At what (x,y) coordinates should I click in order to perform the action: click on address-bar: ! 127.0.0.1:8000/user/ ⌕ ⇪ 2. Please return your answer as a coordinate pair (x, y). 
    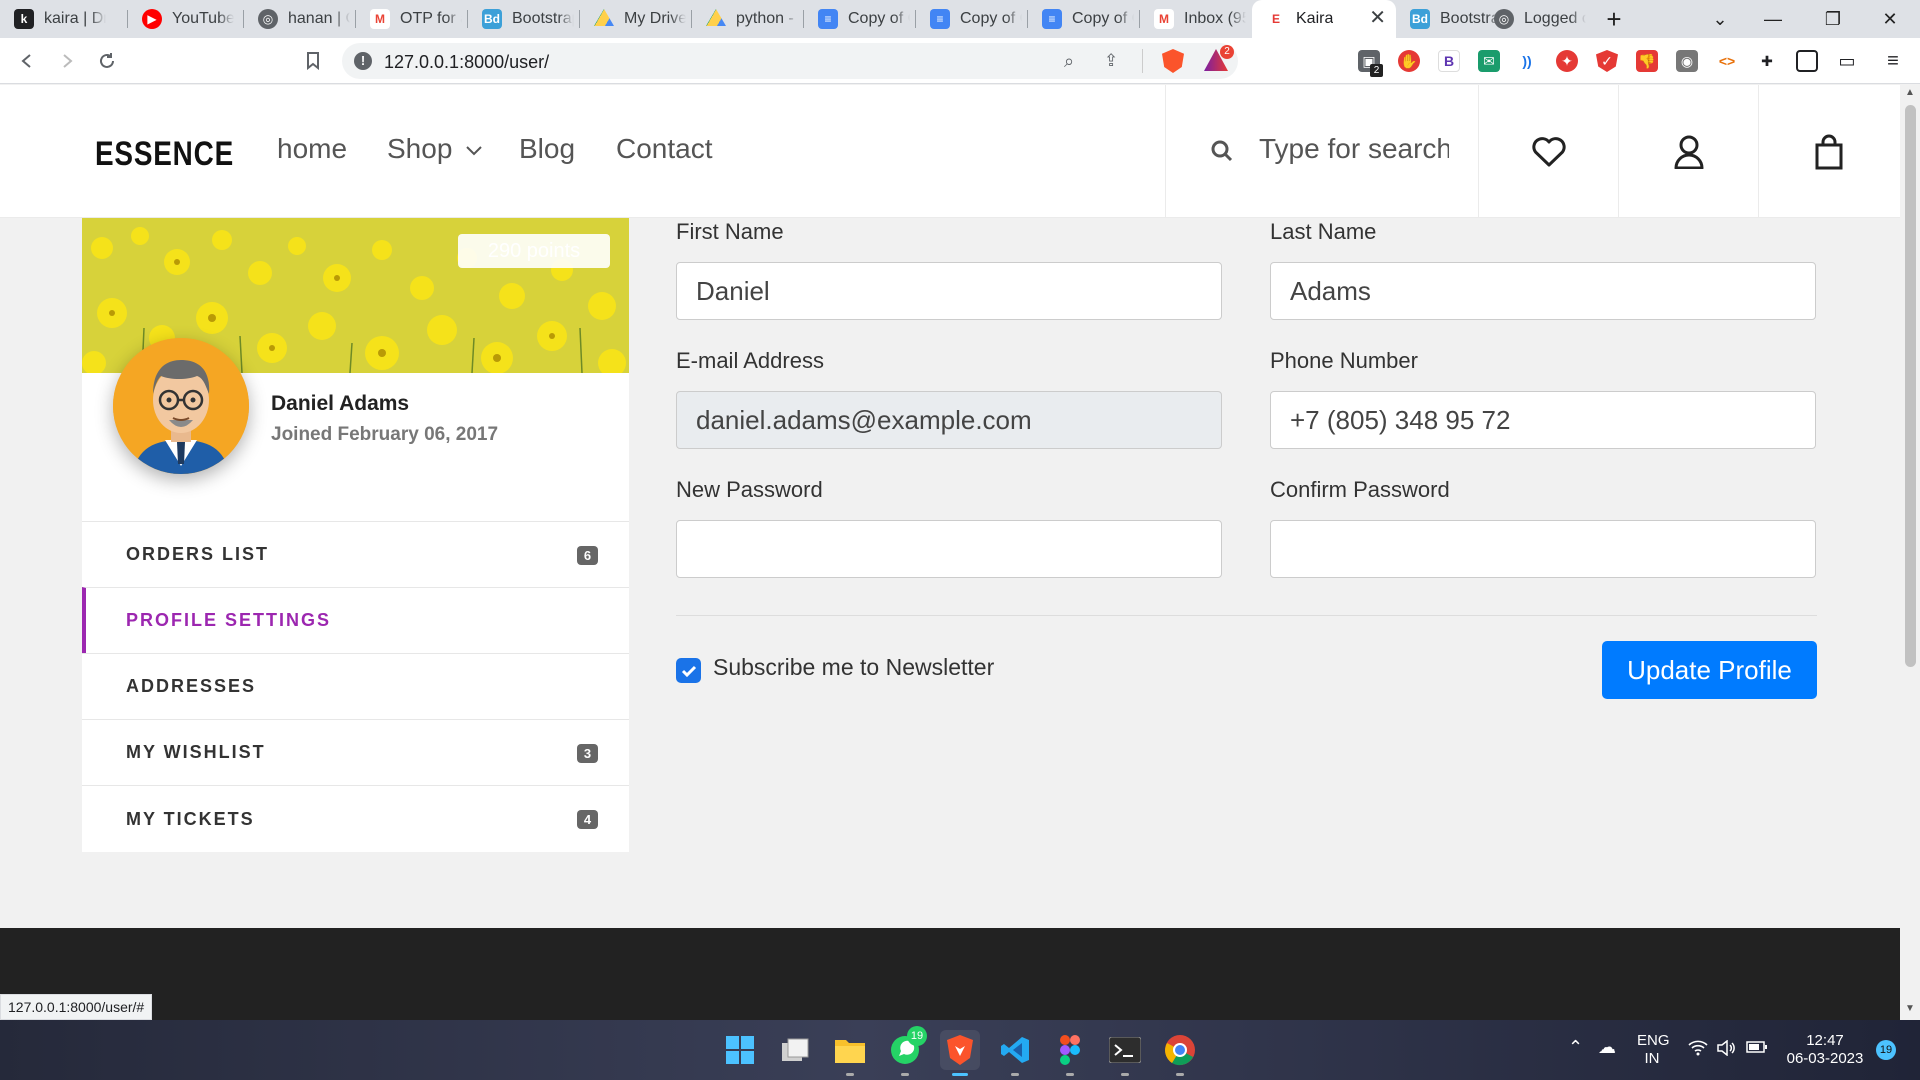
    Looking at the image, I should click on (790, 61).